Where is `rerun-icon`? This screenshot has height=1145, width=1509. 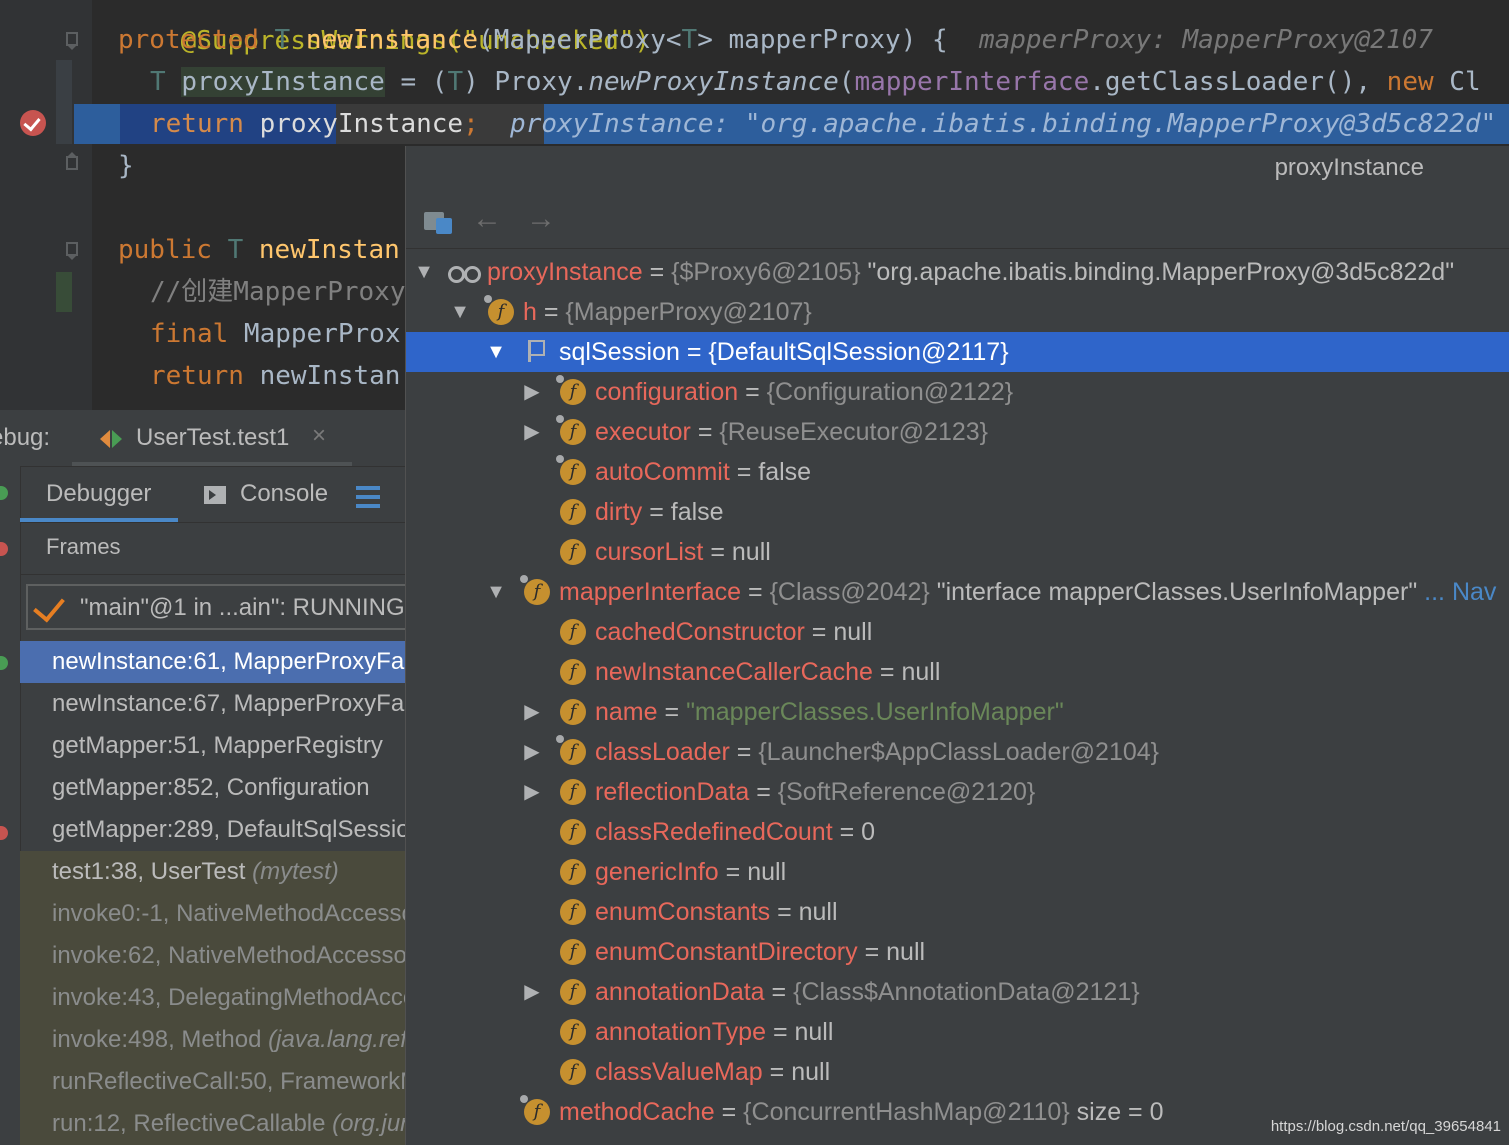 rerun-icon is located at coordinates (4, 493).